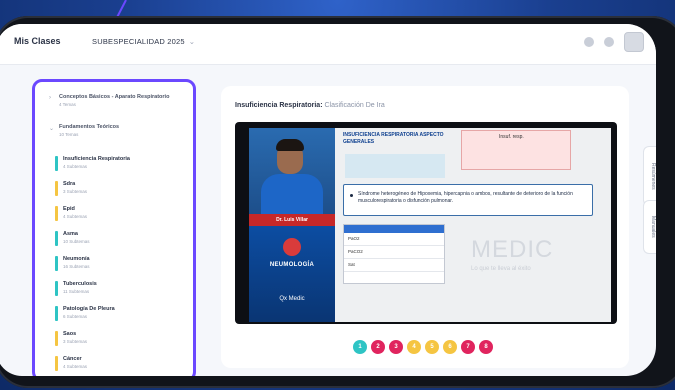 The height and width of the screenshot is (390, 675). What do you see at coordinates (450, 347) in the screenshot?
I see `pager-dot: 6` at bounding box center [450, 347].